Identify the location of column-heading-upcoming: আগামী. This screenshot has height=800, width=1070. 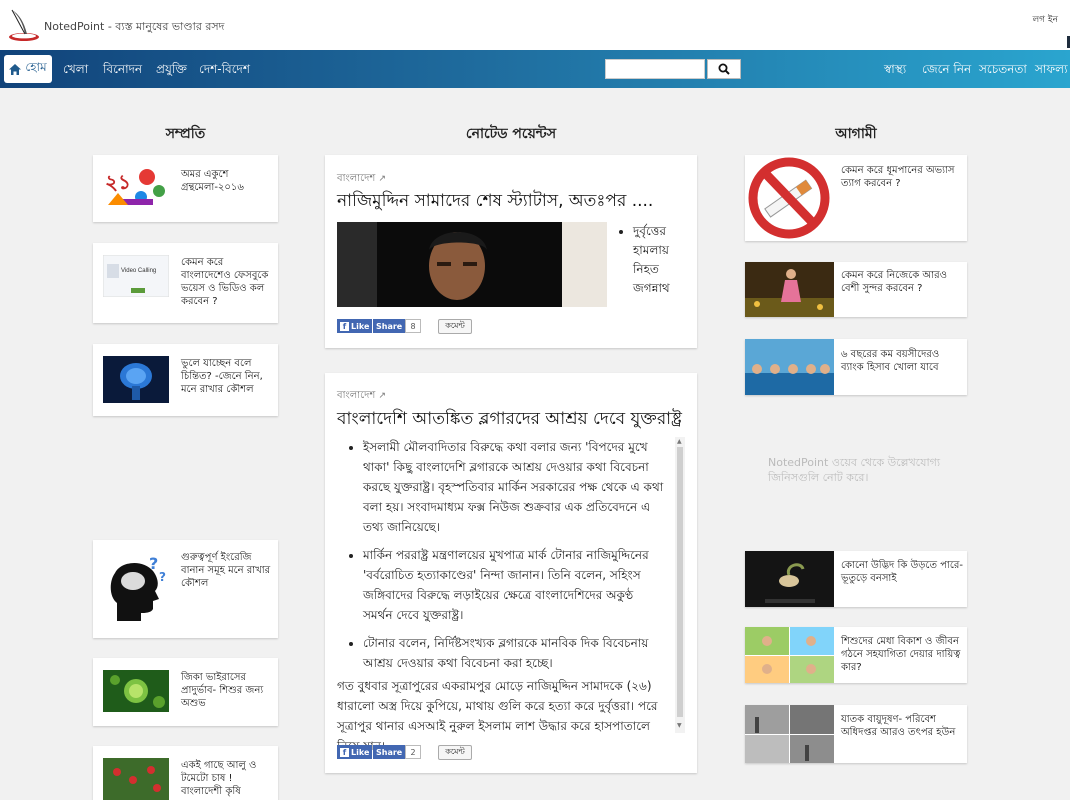
(856, 134).